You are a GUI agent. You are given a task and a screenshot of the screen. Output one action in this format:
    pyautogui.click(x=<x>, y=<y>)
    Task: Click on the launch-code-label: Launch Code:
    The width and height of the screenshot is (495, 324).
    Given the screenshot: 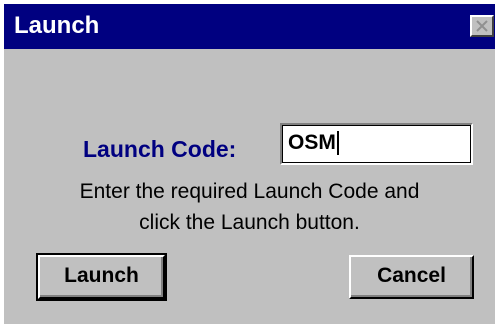 What is the action you would take?
    pyautogui.click(x=160, y=149)
    